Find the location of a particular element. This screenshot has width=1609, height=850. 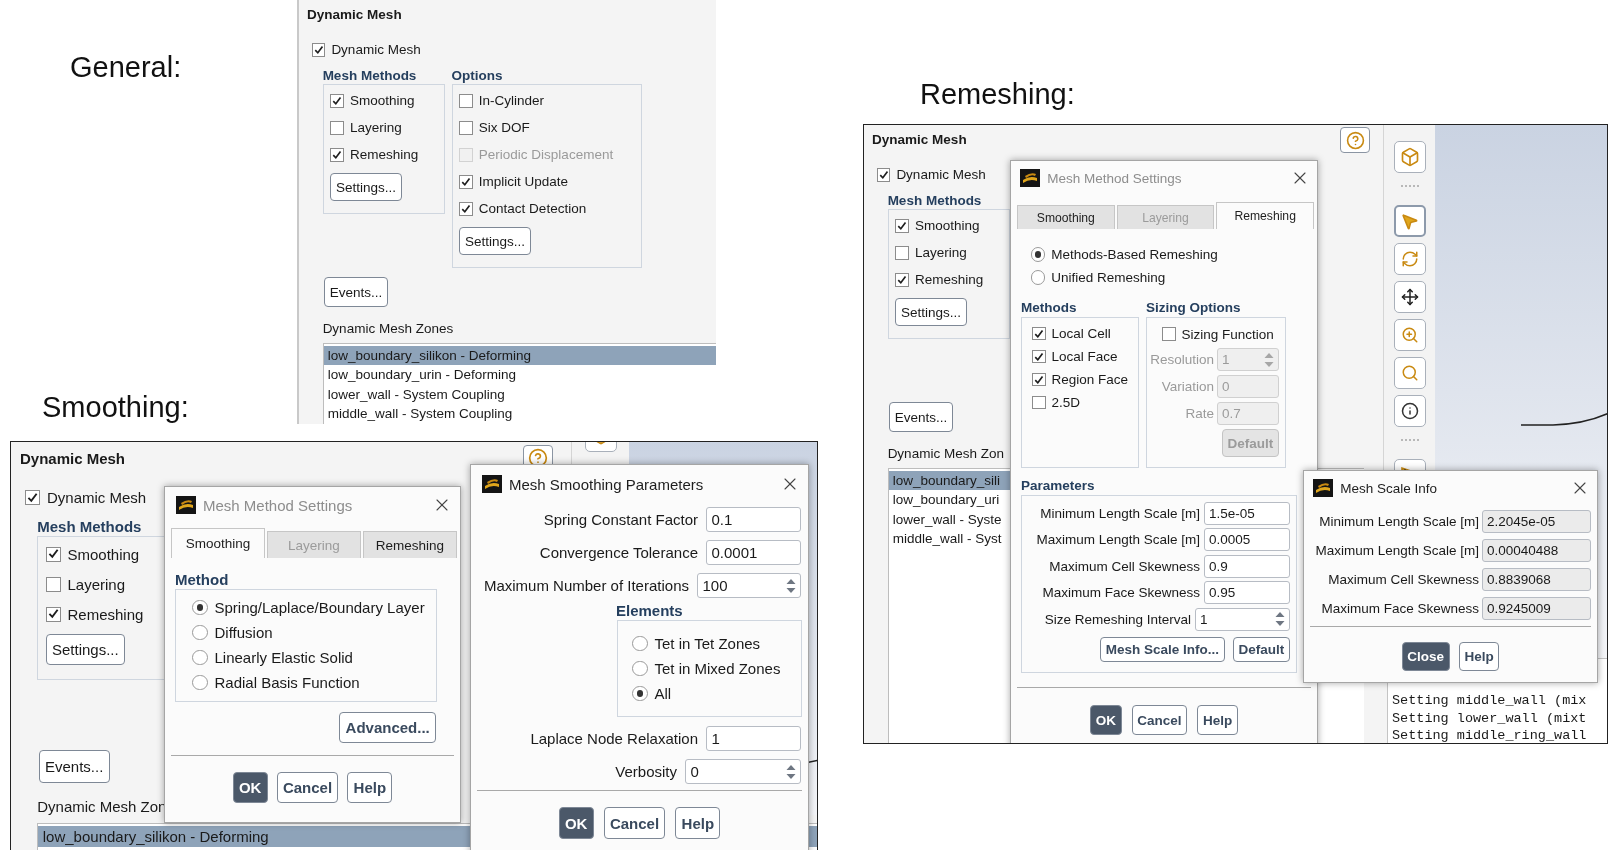

field-label: Maximum Face Skewness is located at coordinates (1121, 593).